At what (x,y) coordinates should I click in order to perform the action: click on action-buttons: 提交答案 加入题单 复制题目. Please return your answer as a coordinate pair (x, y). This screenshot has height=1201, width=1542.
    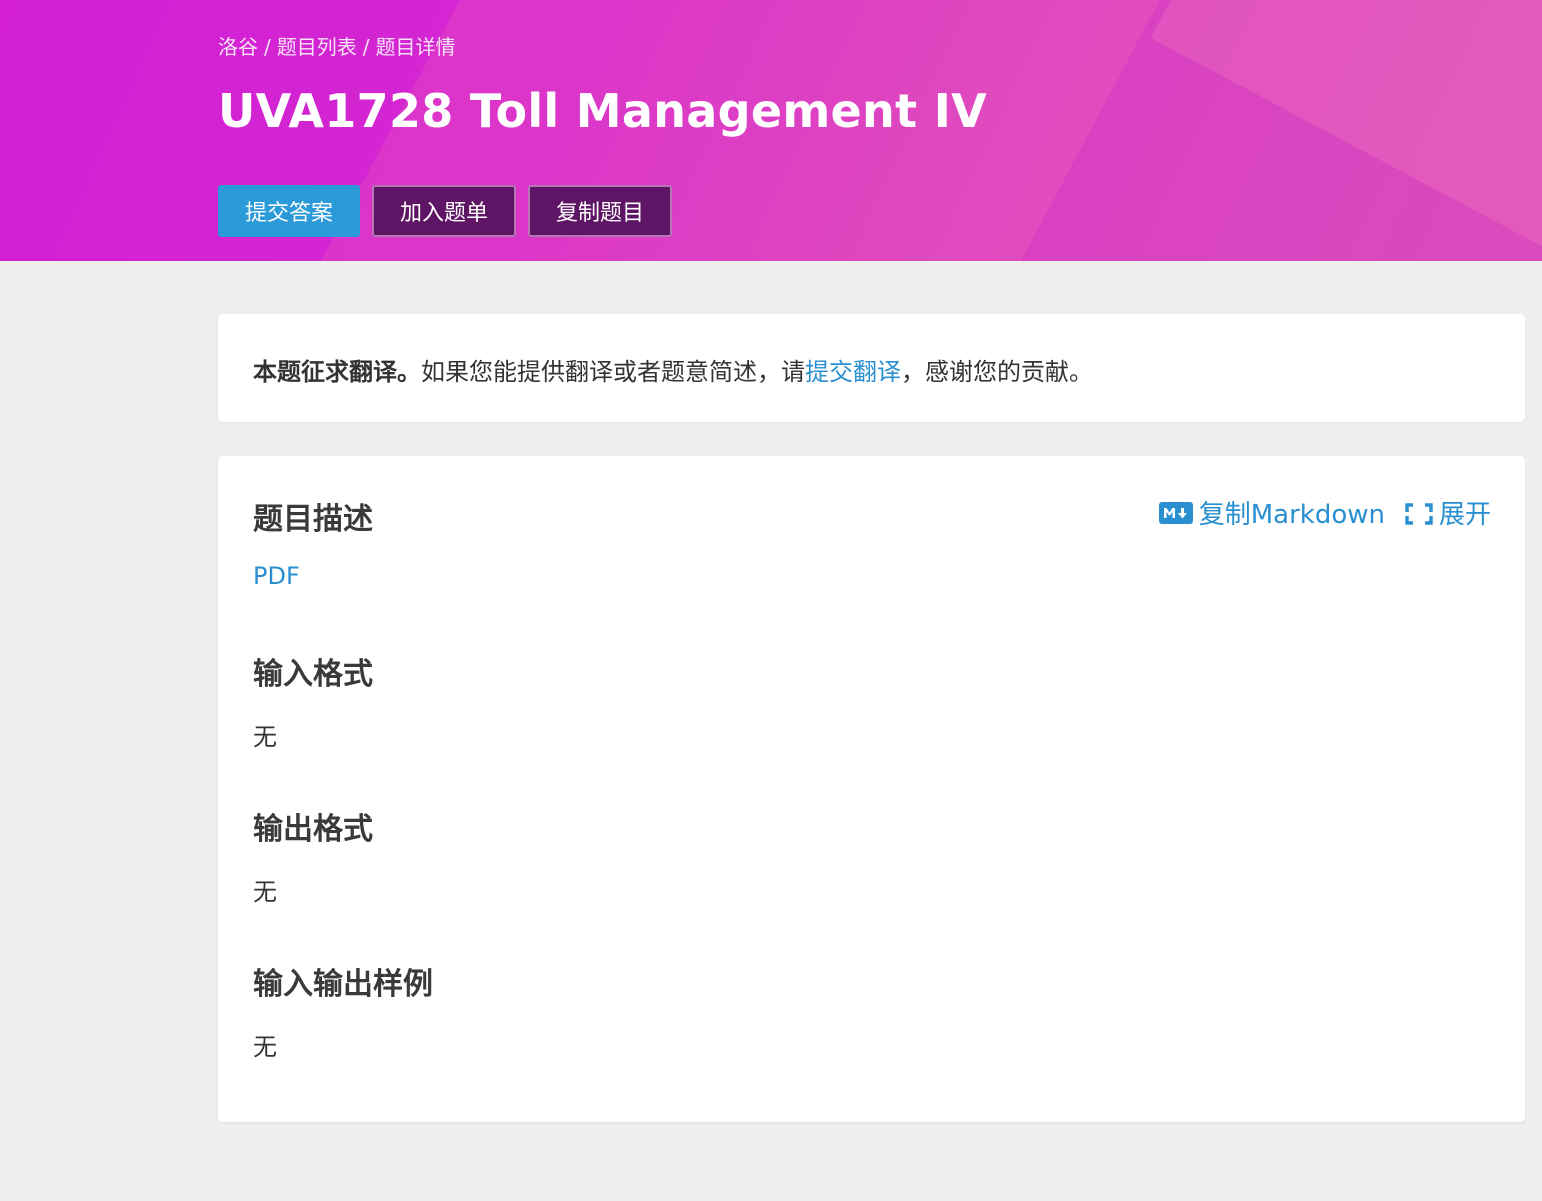
    Looking at the image, I should click on (445, 211).